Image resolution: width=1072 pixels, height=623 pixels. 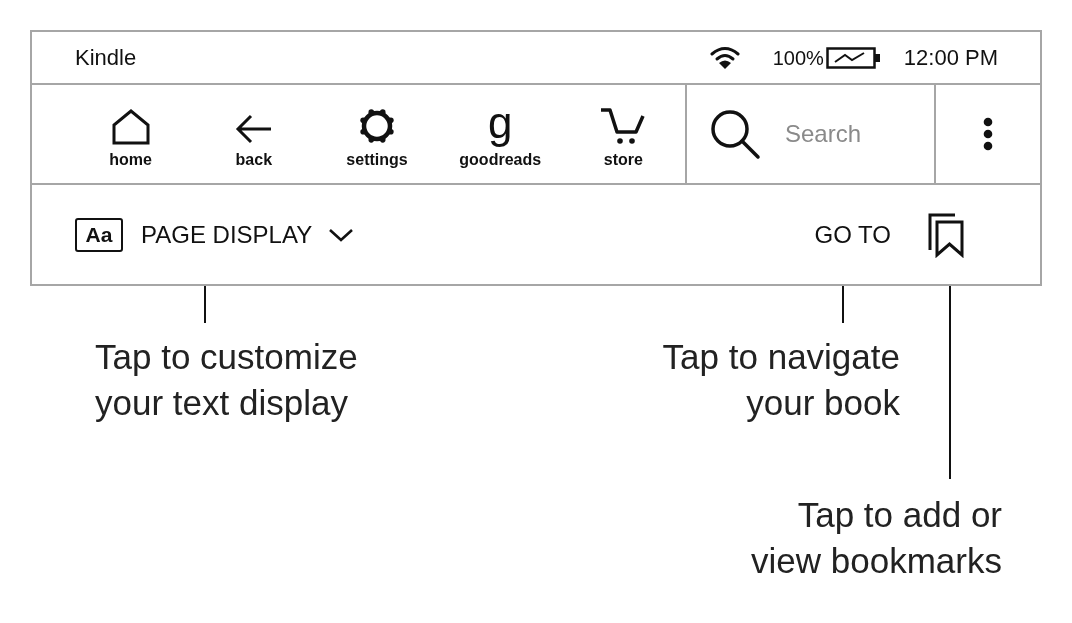 I want to click on more-icon, so click(x=988, y=134).